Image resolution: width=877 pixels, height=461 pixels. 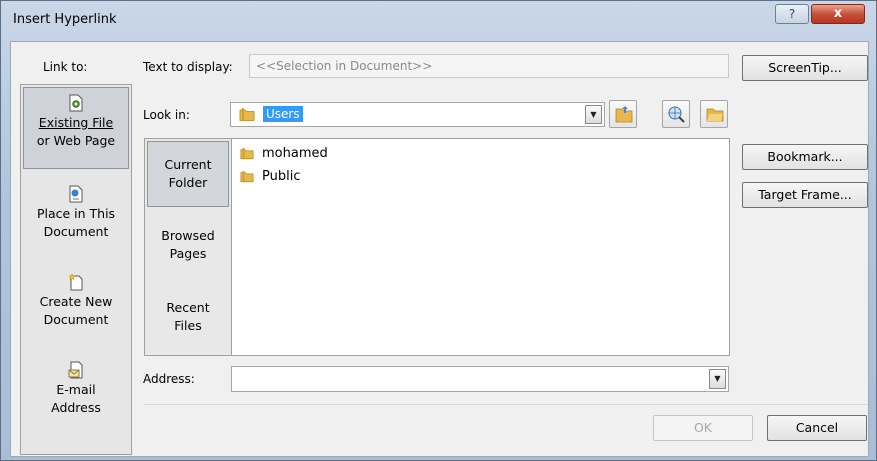 I want to click on browsed-pages-line2: Pages, so click(x=188, y=253).